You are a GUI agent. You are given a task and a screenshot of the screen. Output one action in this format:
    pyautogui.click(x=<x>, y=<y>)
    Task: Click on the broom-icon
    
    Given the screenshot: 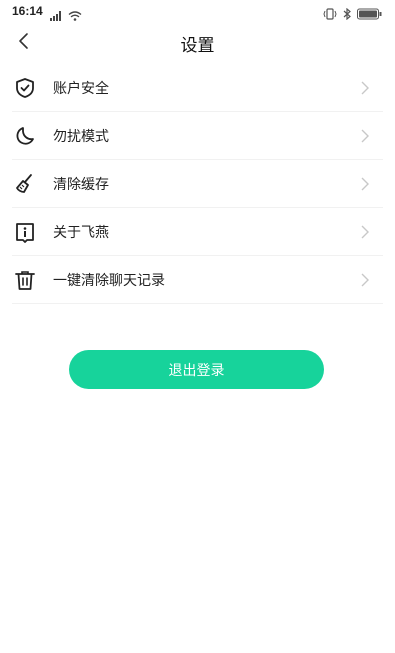 What is the action you would take?
    pyautogui.click(x=25, y=184)
    